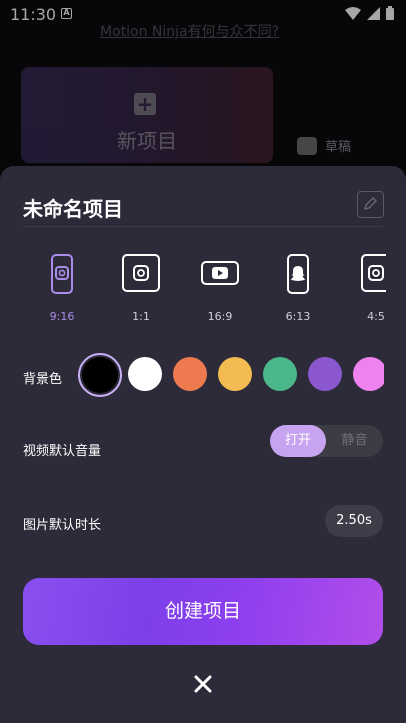 The height and width of the screenshot is (723, 406). I want to click on swatch-orange, so click(190, 374).